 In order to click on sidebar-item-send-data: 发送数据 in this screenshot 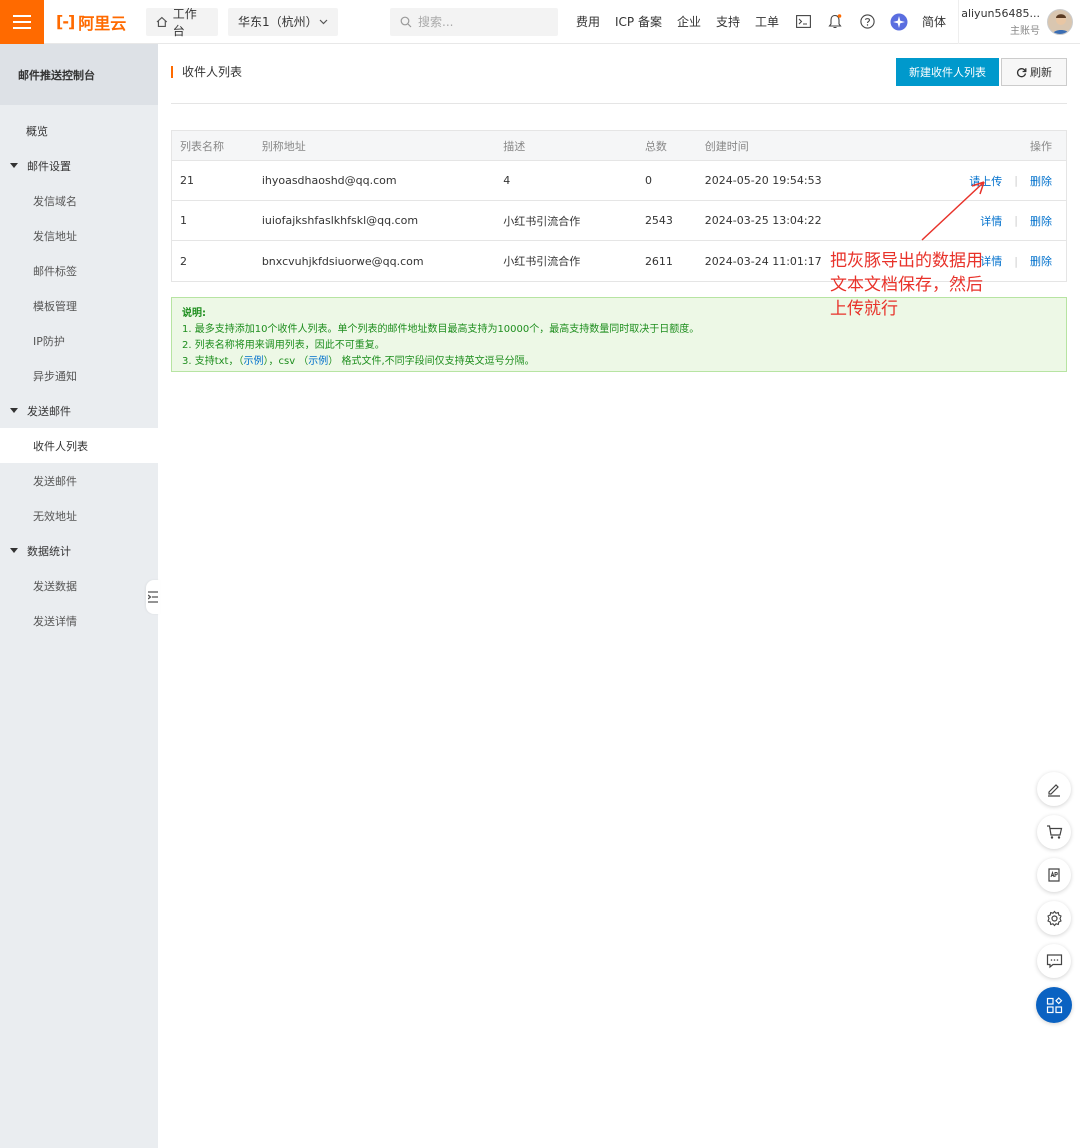, I will do `click(79, 585)`.